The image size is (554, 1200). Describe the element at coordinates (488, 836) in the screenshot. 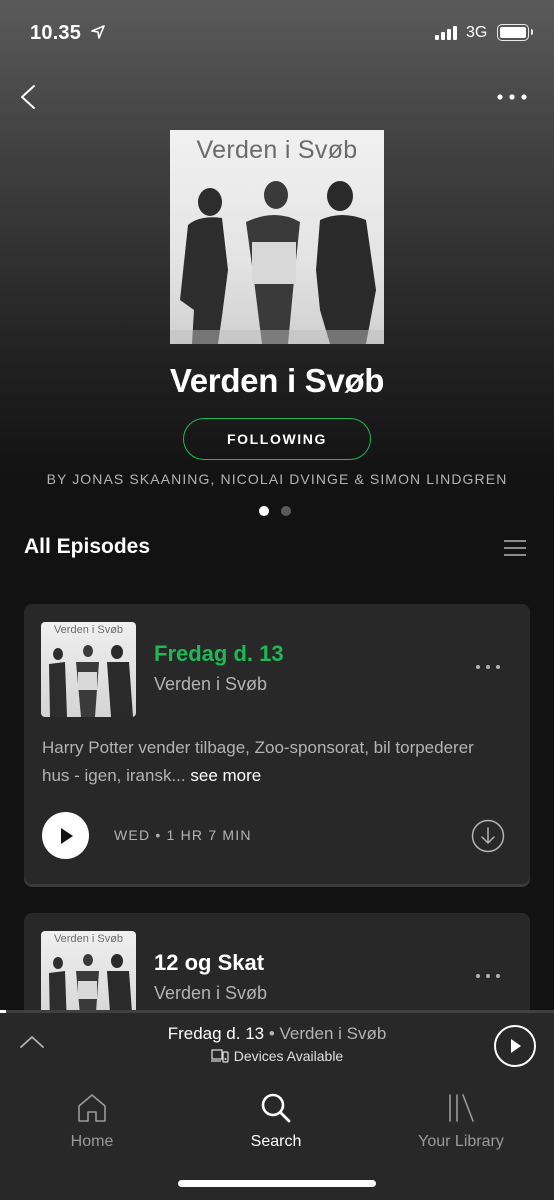

I see `download-icon` at that location.